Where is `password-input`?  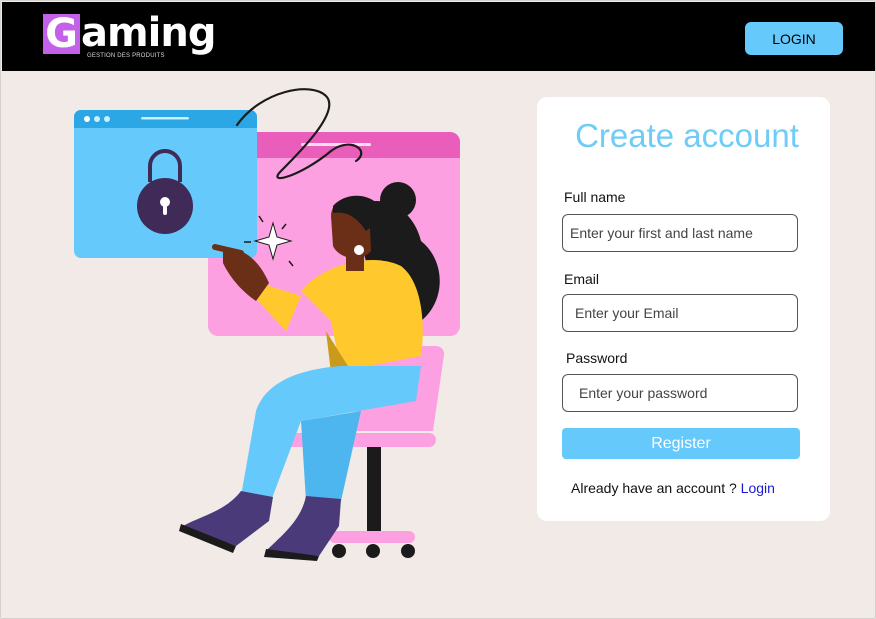
password-input is located at coordinates (680, 393).